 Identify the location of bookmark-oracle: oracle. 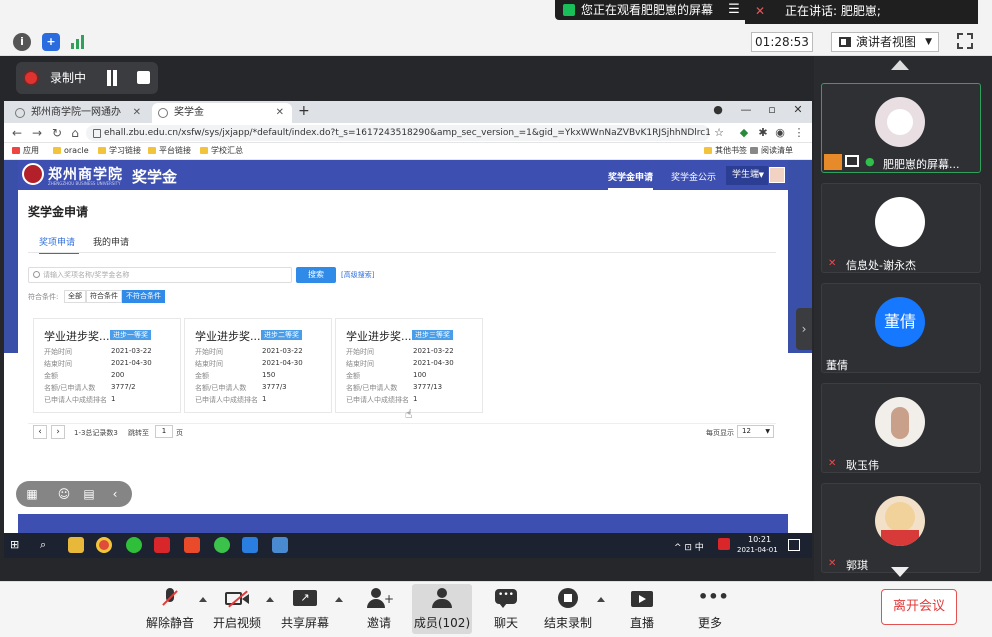
(71, 151).